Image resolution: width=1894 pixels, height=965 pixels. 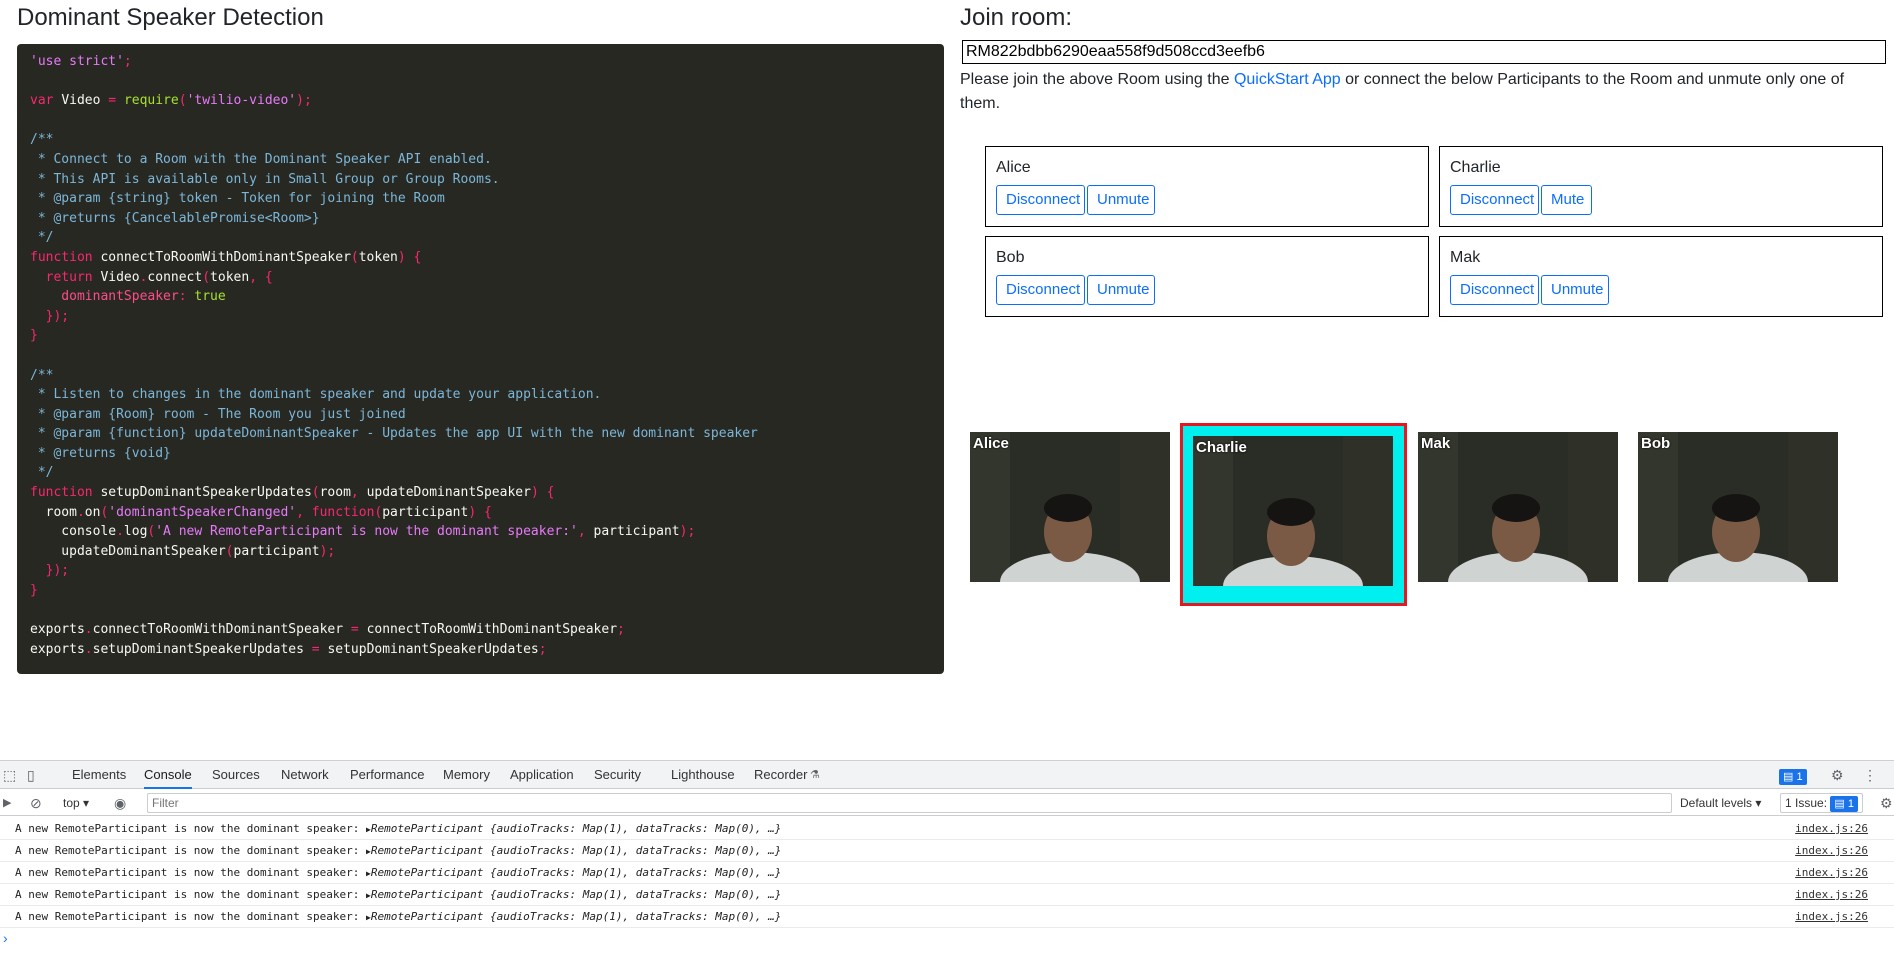 I want to click on code-line: dominantSpeaker: true, so click(x=480, y=297).